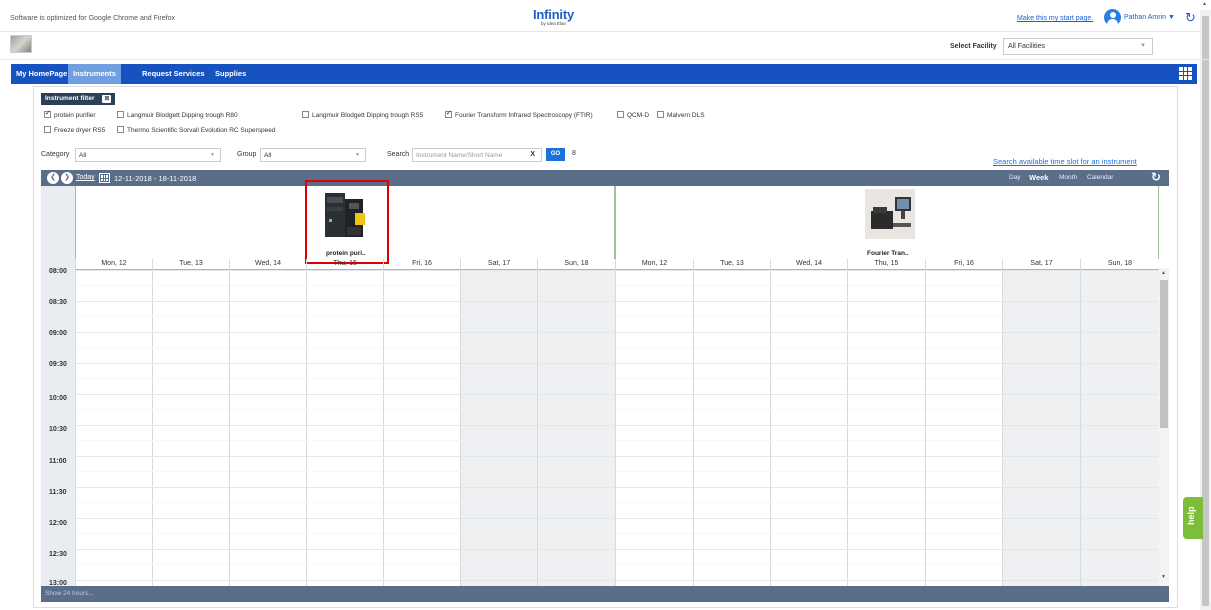 The height and width of the screenshot is (610, 1211). What do you see at coordinates (177, 115) in the screenshot?
I see `filter-langmuir-r80: Langmuir Blodgett Dipping trough R80` at bounding box center [177, 115].